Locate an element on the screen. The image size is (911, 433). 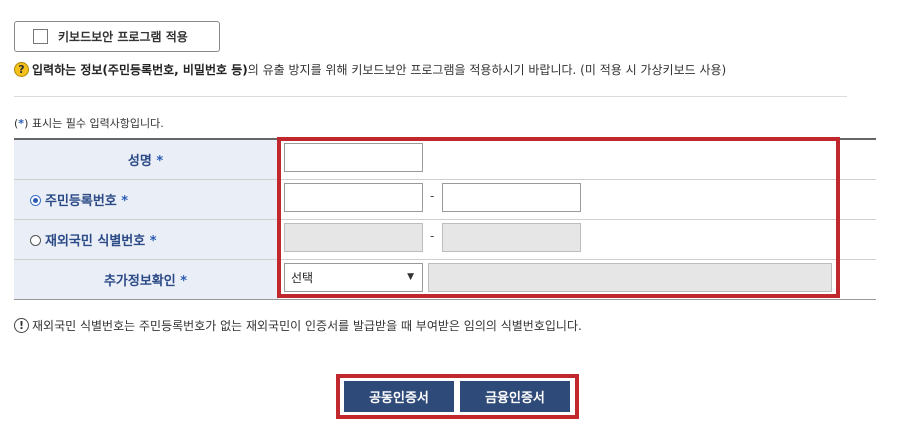
question-icon: ? is located at coordinates (21, 69).